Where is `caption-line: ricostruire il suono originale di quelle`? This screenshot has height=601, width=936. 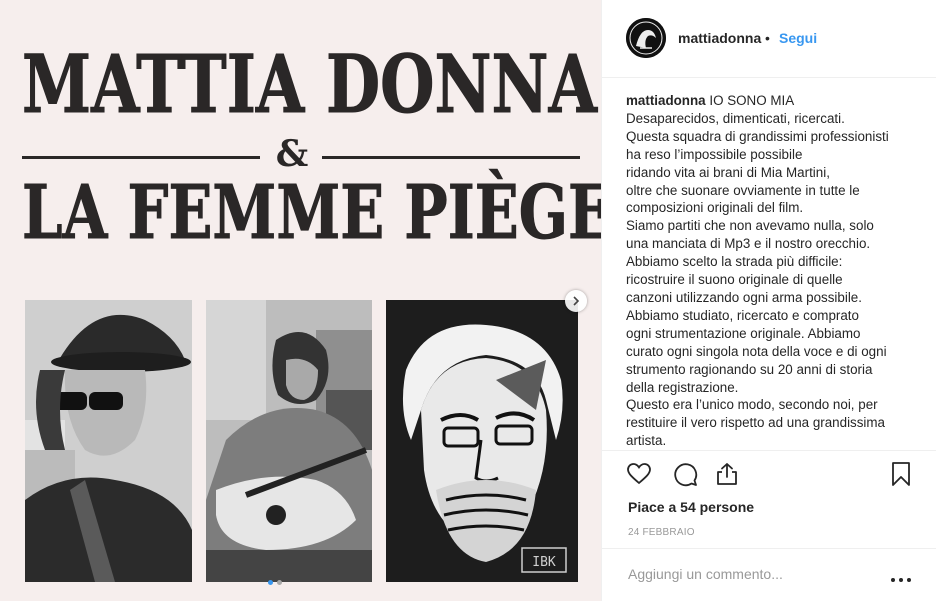
caption-line: ricostruire il suono originale di quelle is located at coordinates (734, 280).